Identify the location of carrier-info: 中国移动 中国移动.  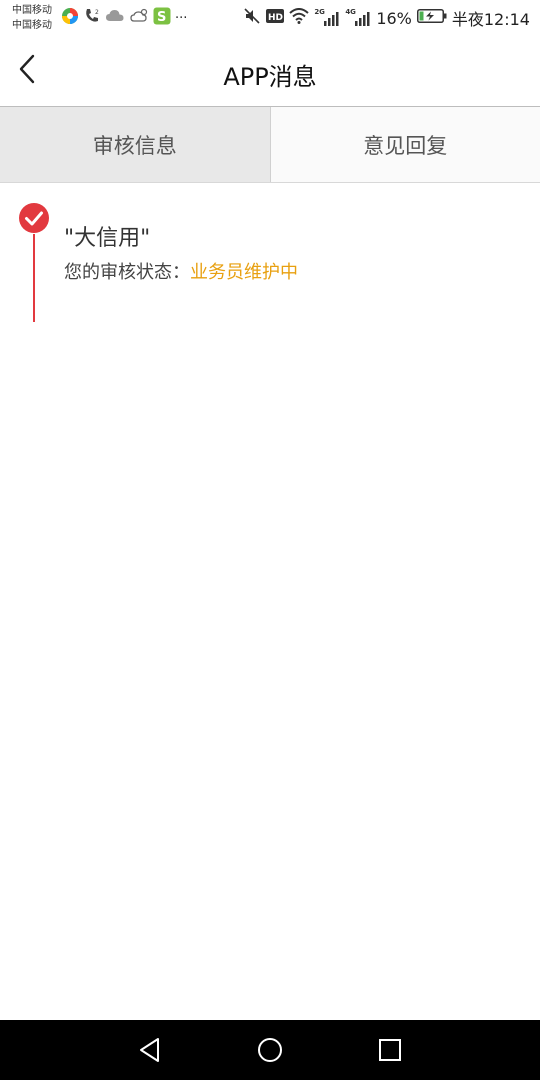
(32, 18).